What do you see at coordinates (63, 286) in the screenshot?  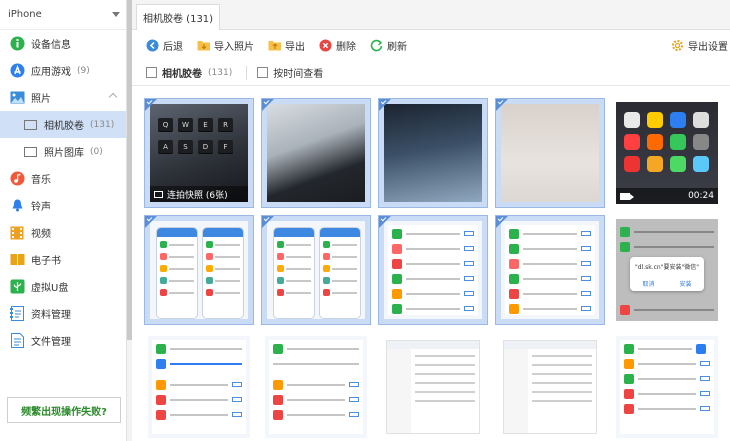 I see `sidebar-item-usb: 虚拟U盘` at bounding box center [63, 286].